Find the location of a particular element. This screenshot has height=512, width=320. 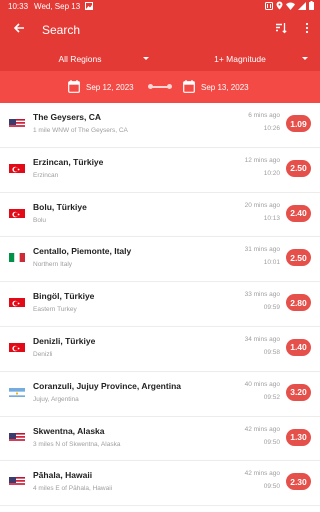

magnitude-badge: 1.09 is located at coordinates (298, 123).